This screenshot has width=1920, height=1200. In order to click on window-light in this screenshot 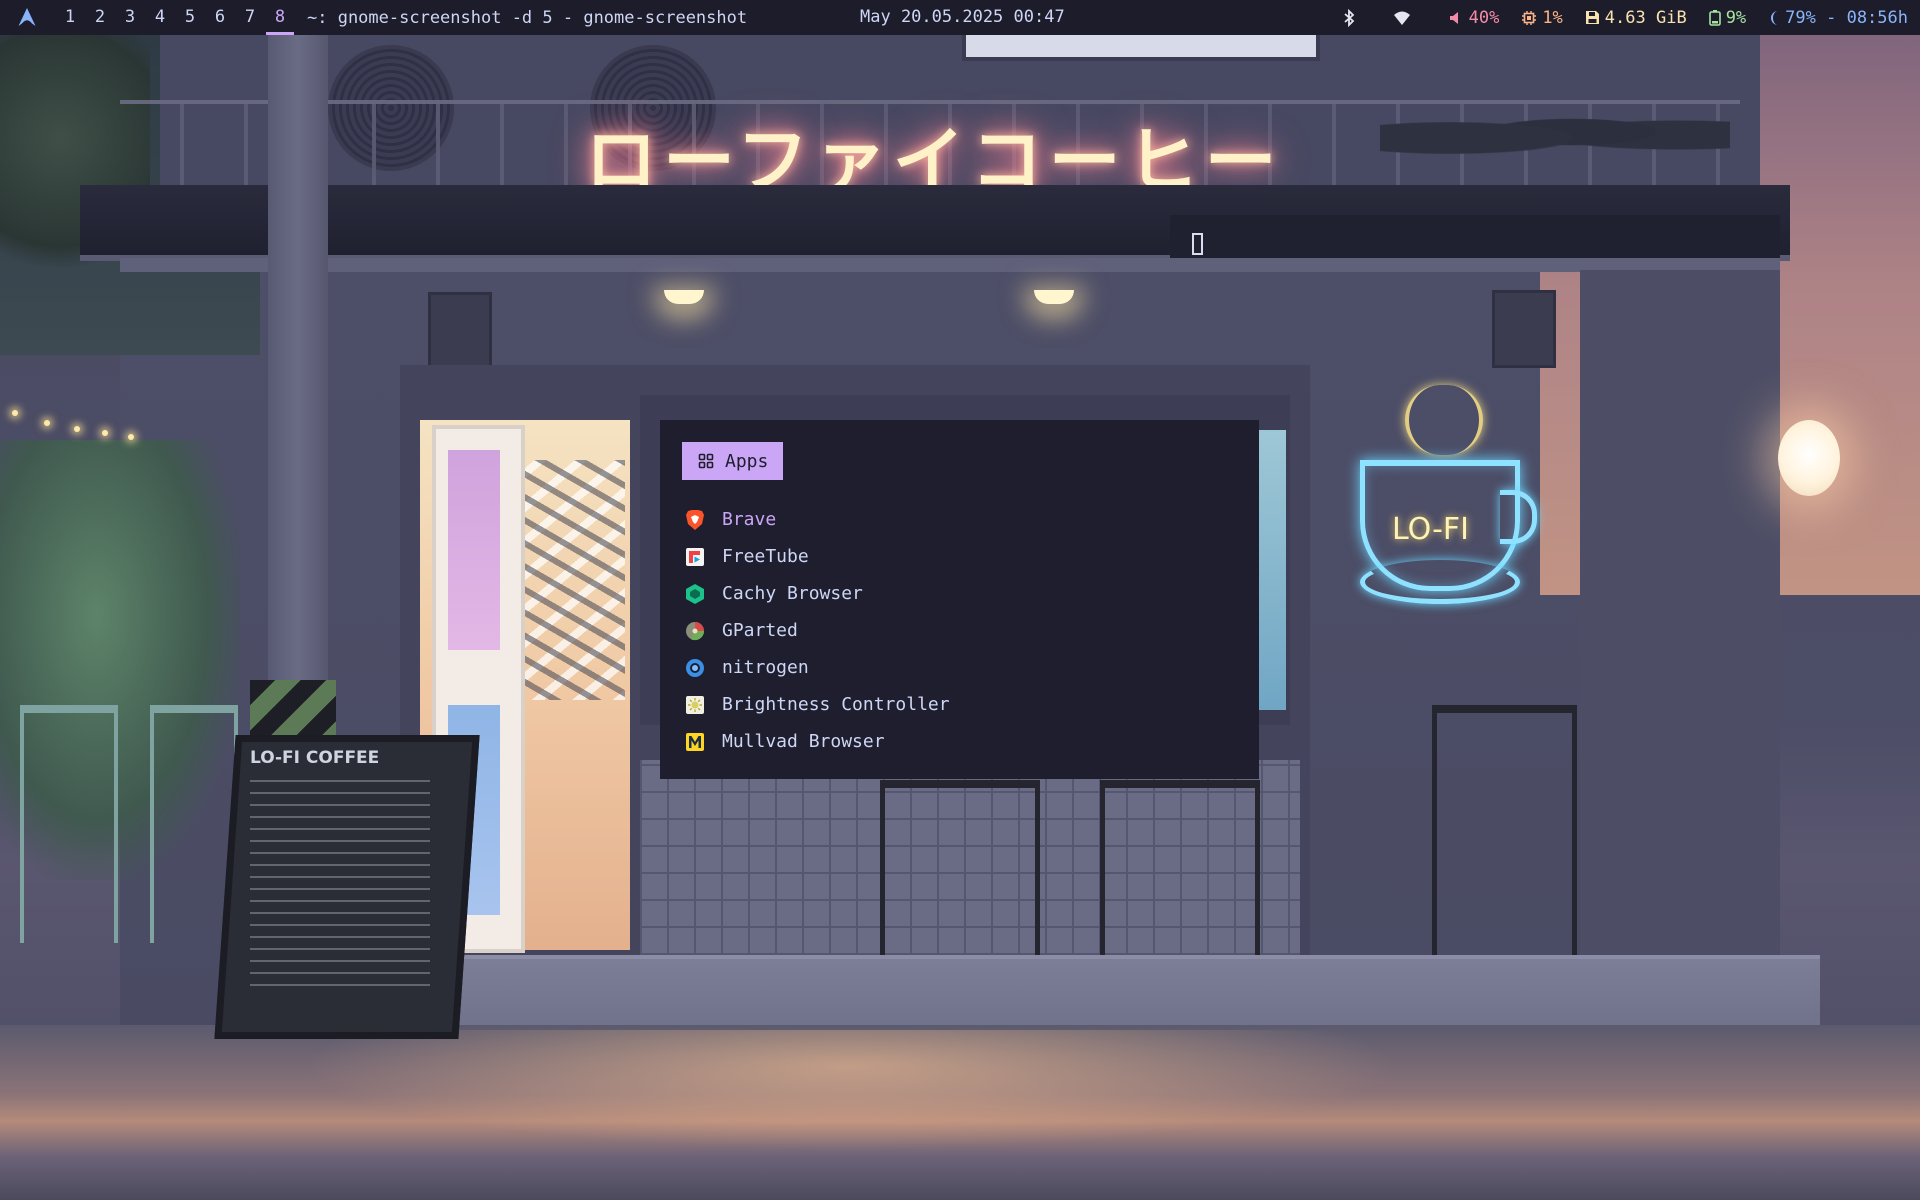, I will do `click(1271, 570)`.